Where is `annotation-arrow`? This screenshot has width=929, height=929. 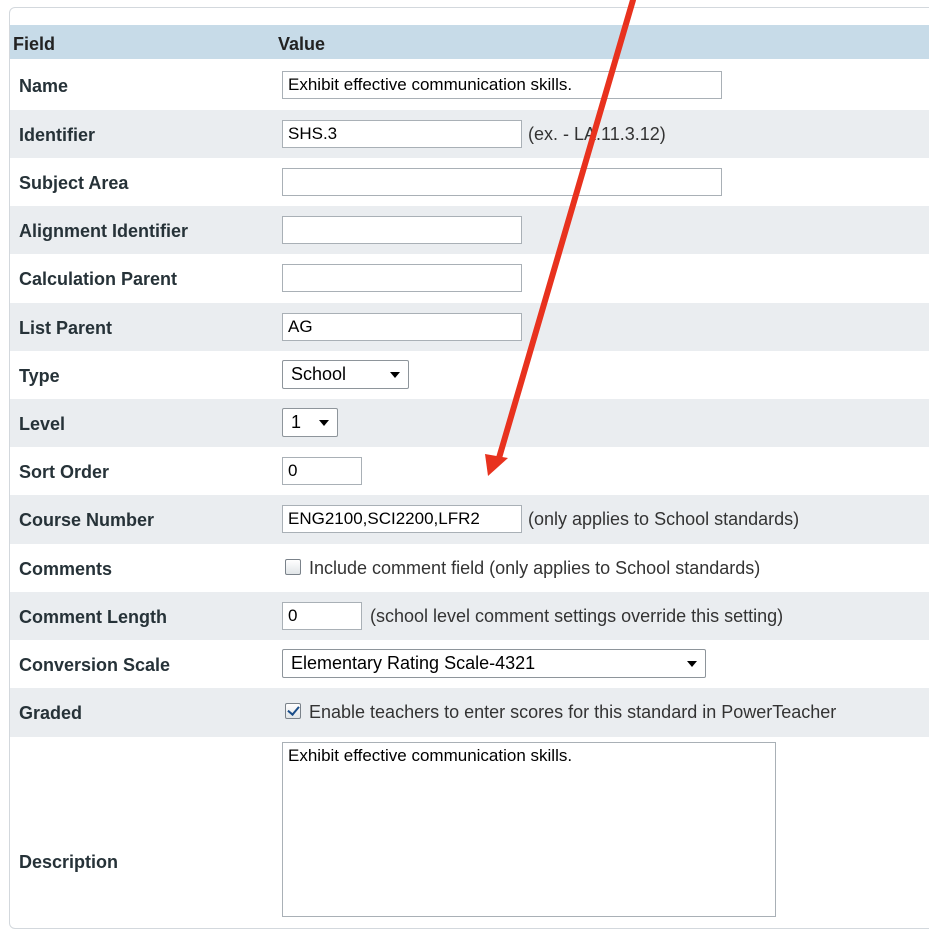 annotation-arrow is located at coordinates (560, 238).